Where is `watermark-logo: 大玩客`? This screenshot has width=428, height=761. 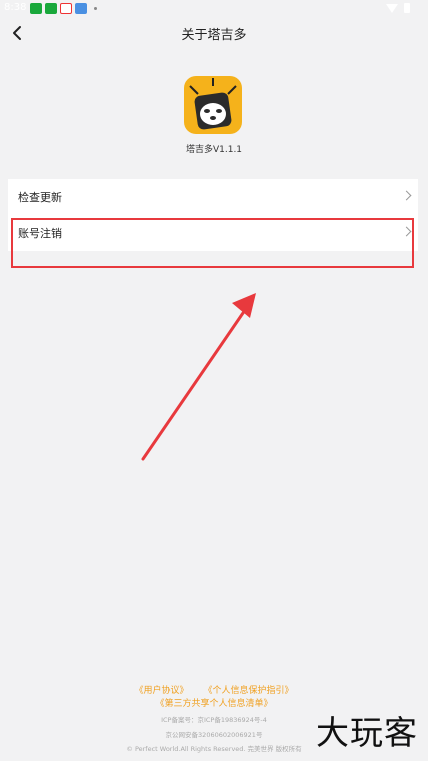
watermark-logo: 大玩客 is located at coordinates (367, 732).